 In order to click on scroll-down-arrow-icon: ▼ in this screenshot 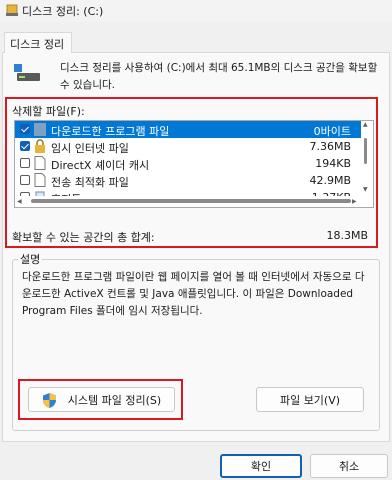, I will do `click(365, 189)`.